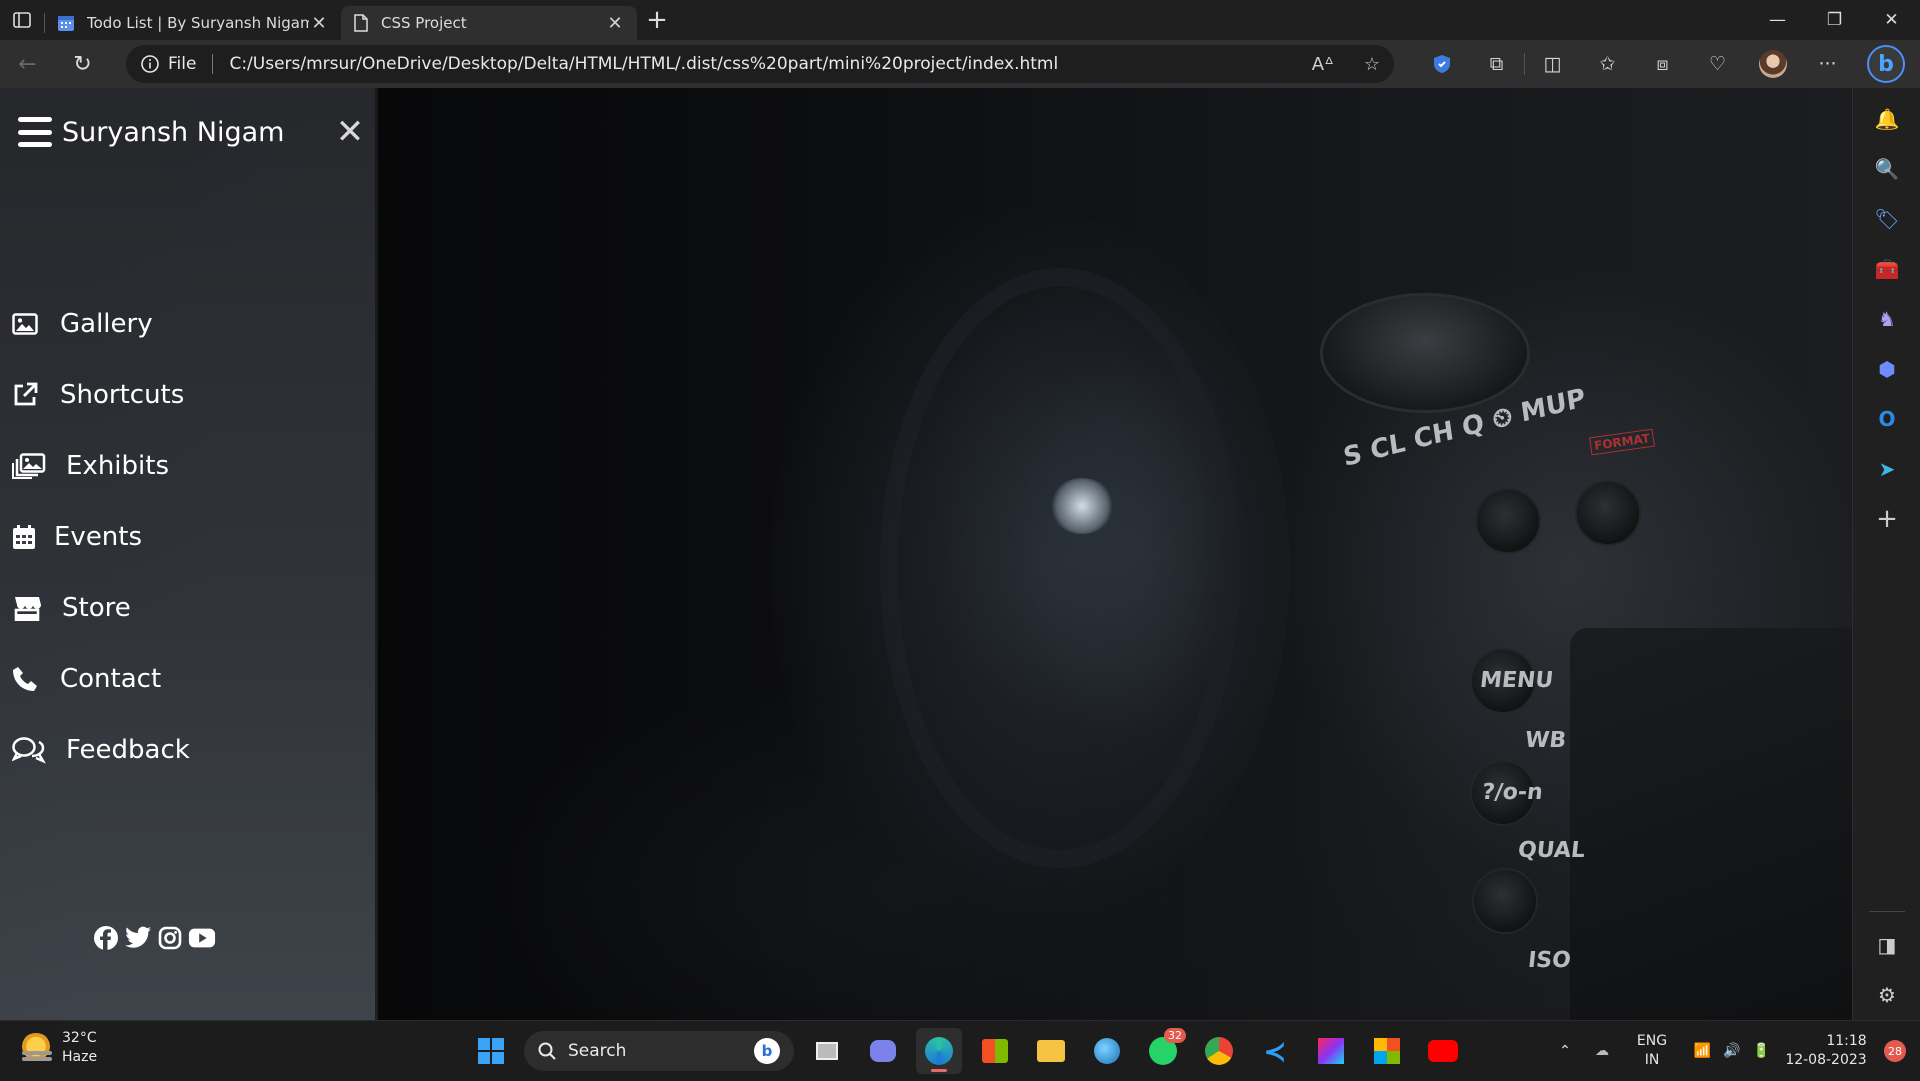  What do you see at coordinates (1323, 64) in the screenshot?
I see `read-aloud-icon: Aᐞ` at bounding box center [1323, 64].